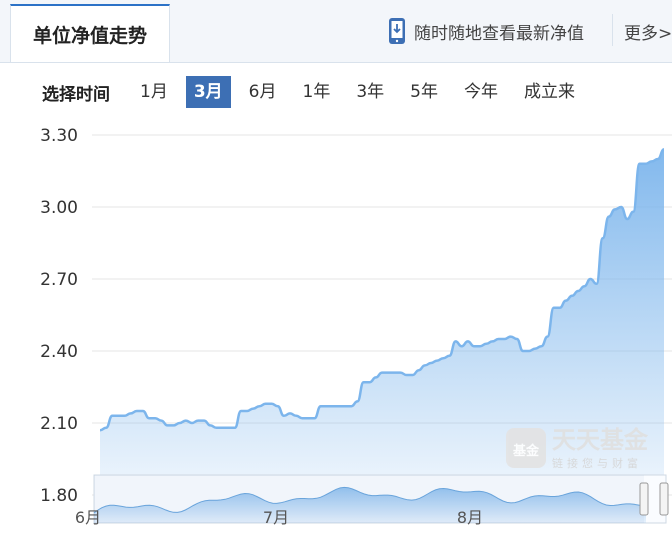 The width and height of the screenshot is (672, 537). I want to click on navigator-tick-jun: 6月, so click(88, 517).